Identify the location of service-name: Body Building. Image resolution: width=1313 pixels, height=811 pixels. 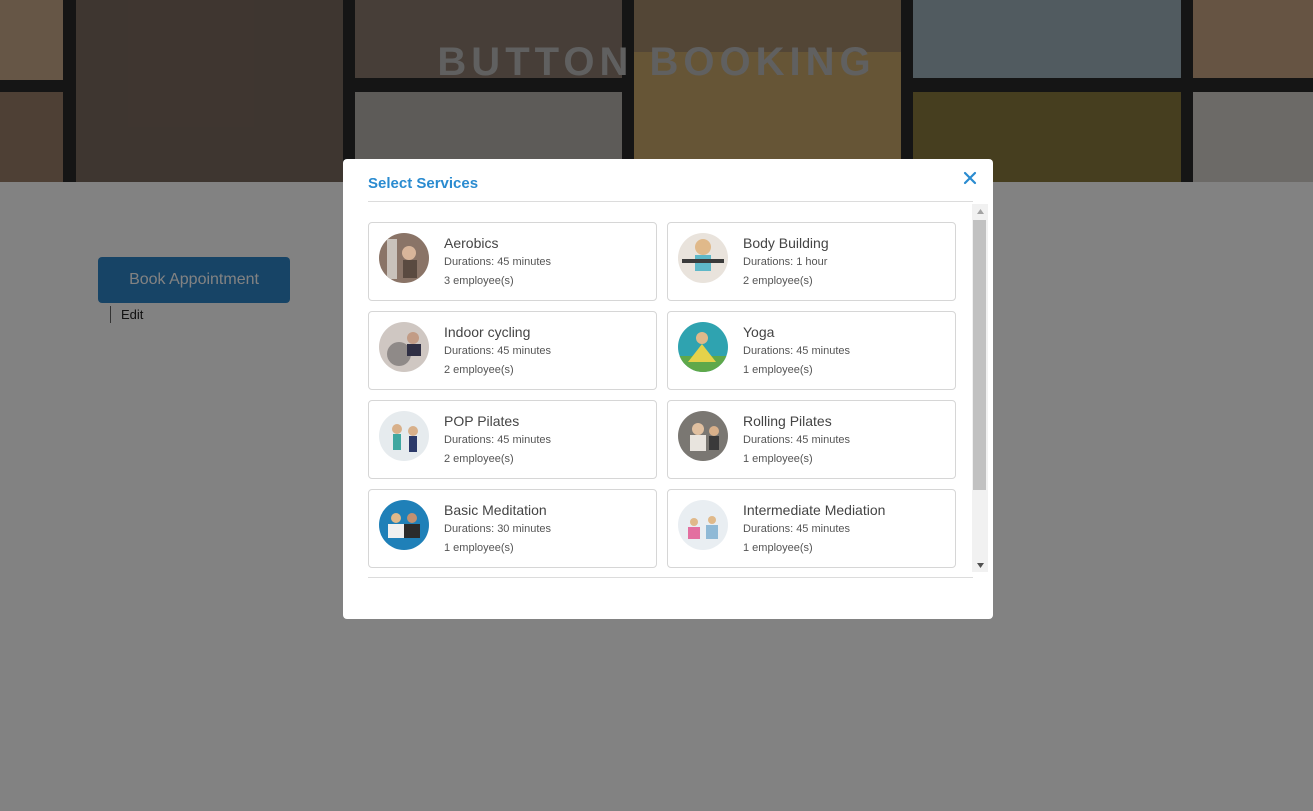
(786, 243).